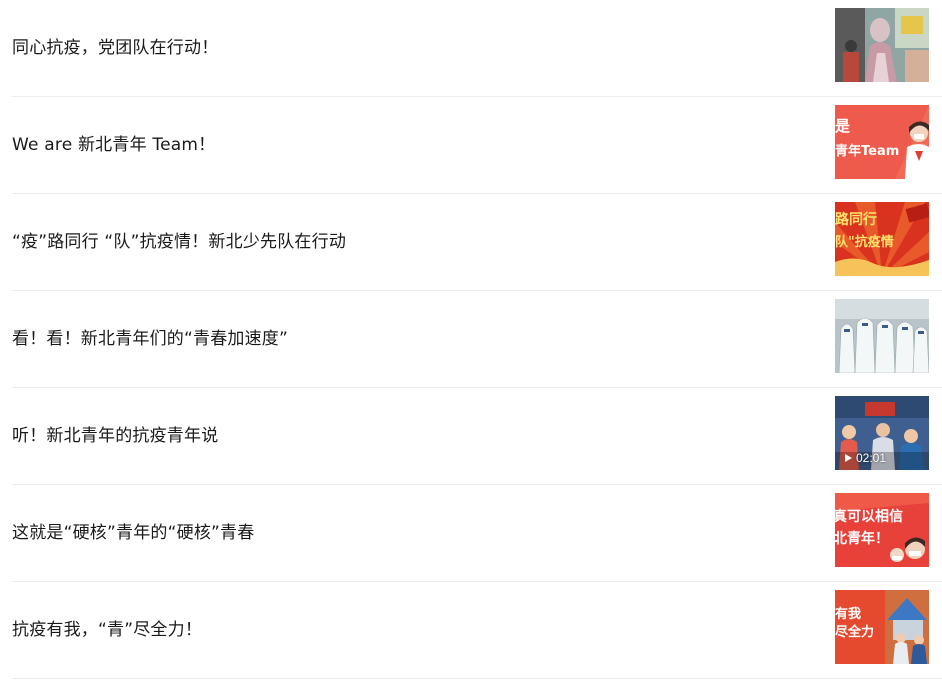  I want to click on list-item: 听！新北青年的抗疫青年说 02:01, so click(477, 436).